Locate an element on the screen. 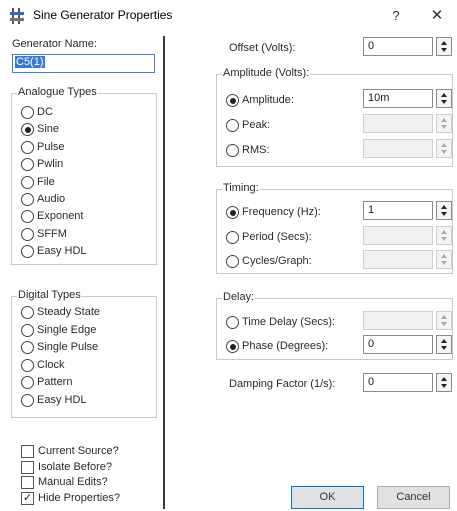  digital-type-label: Pattern is located at coordinates (55, 382).